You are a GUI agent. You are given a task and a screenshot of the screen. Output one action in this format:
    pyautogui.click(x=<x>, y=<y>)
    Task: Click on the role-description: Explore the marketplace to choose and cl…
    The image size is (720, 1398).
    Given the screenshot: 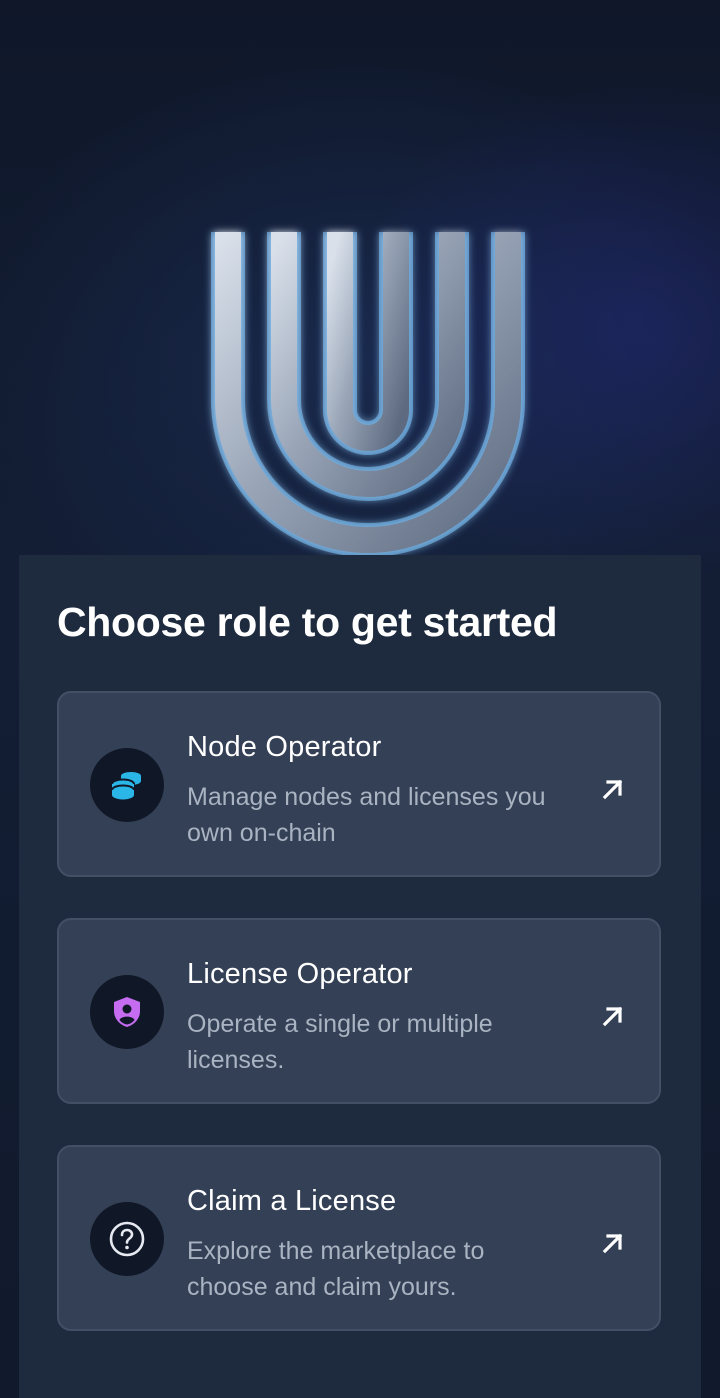 What is the action you would take?
    pyautogui.click(x=336, y=1269)
    